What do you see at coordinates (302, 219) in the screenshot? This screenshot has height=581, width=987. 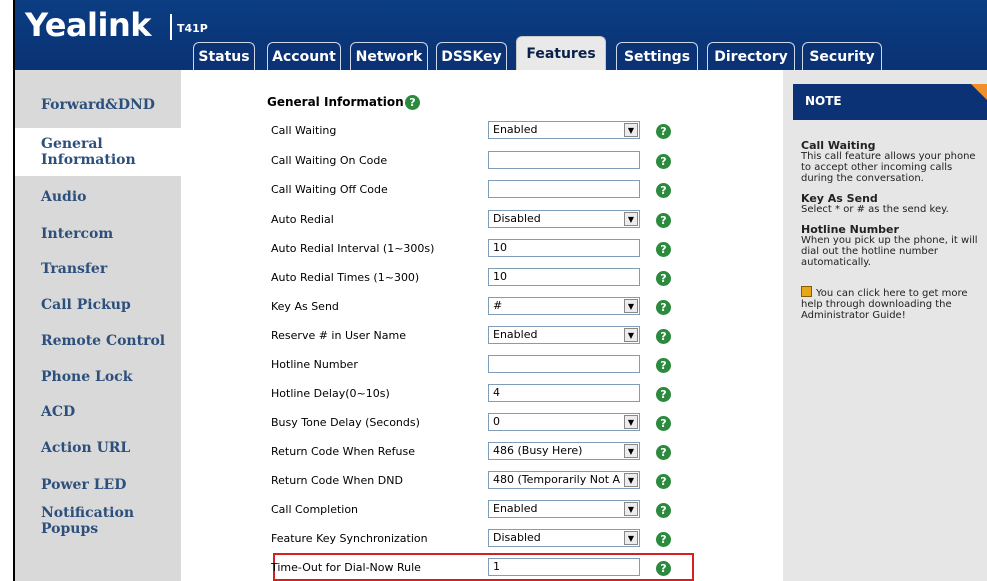 I see `auto-redial-label: Auto Redial` at bounding box center [302, 219].